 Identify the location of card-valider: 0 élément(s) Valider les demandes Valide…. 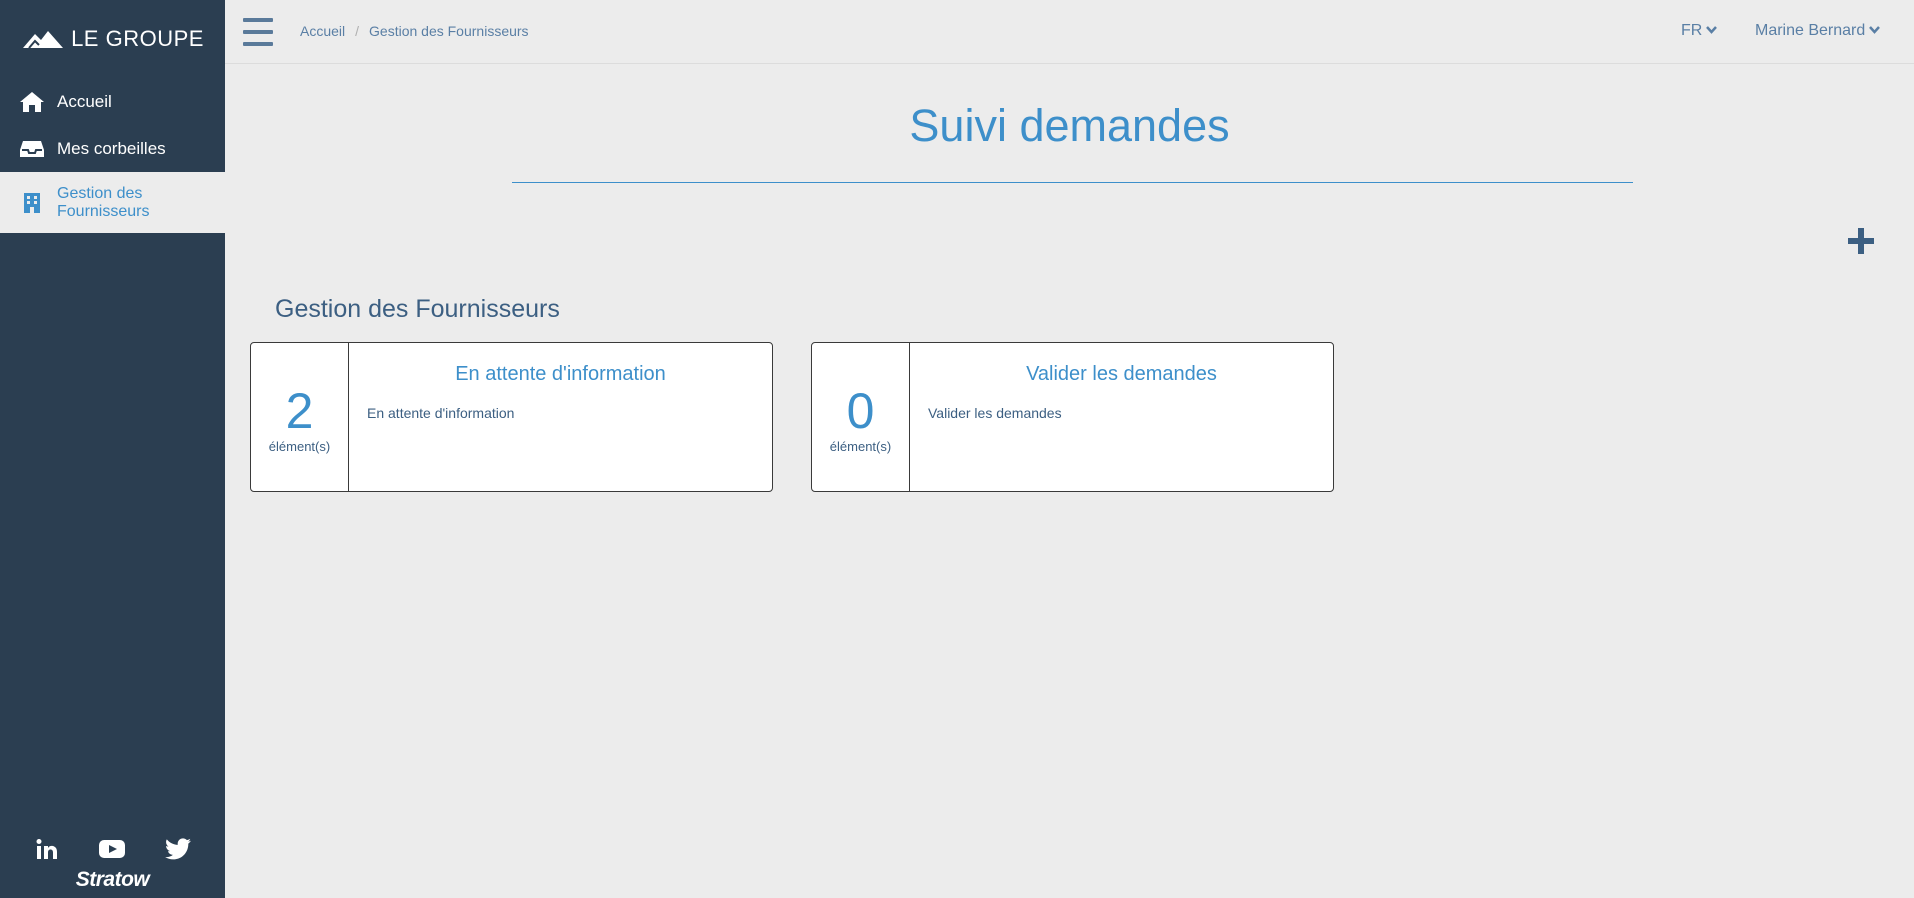
(1072, 417).